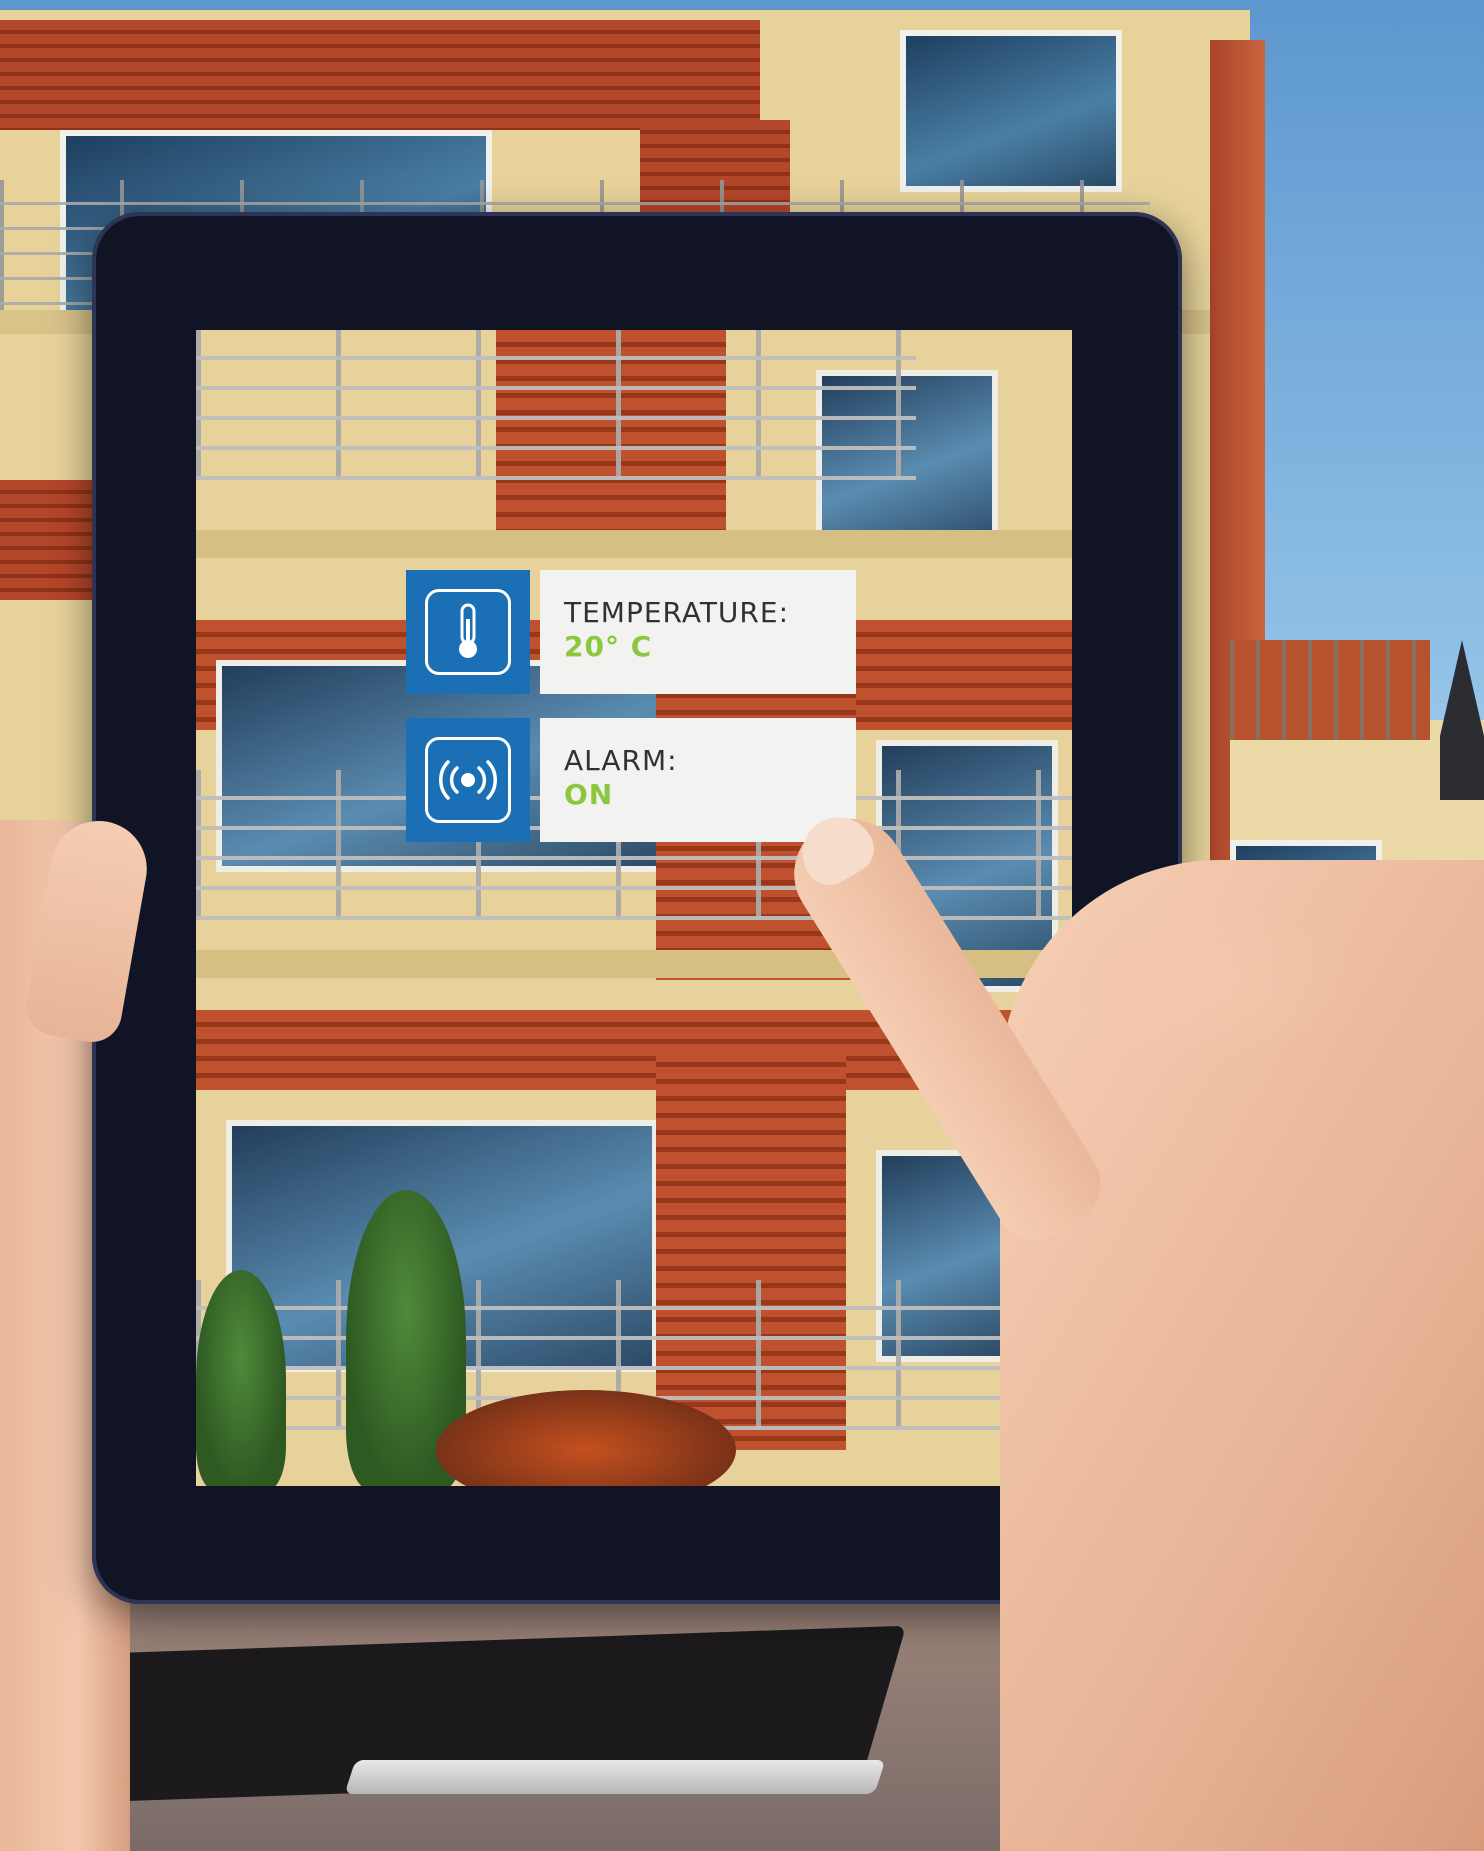  Describe the element at coordinates (241, 1378) in the screenshot. I see `screen-tree` at that location.